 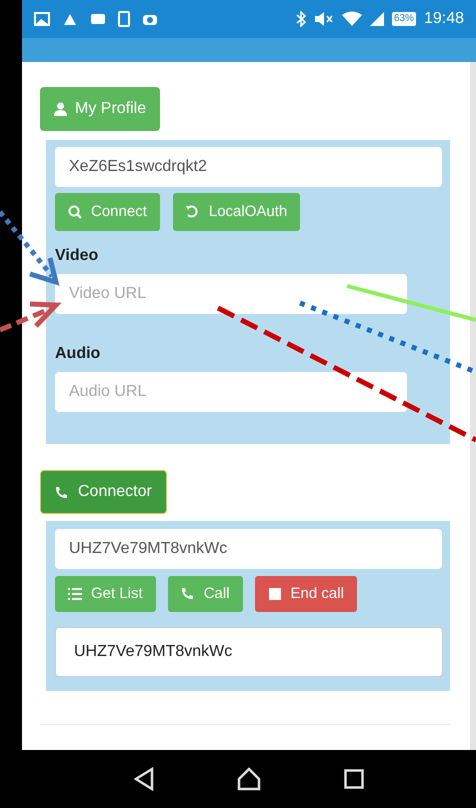 What do you see at coordinates (248, 549) in the screenshot?
I see `peer-id-field: UHZ7Ve79MT8vnkWc` at bounding box center [248, 549].